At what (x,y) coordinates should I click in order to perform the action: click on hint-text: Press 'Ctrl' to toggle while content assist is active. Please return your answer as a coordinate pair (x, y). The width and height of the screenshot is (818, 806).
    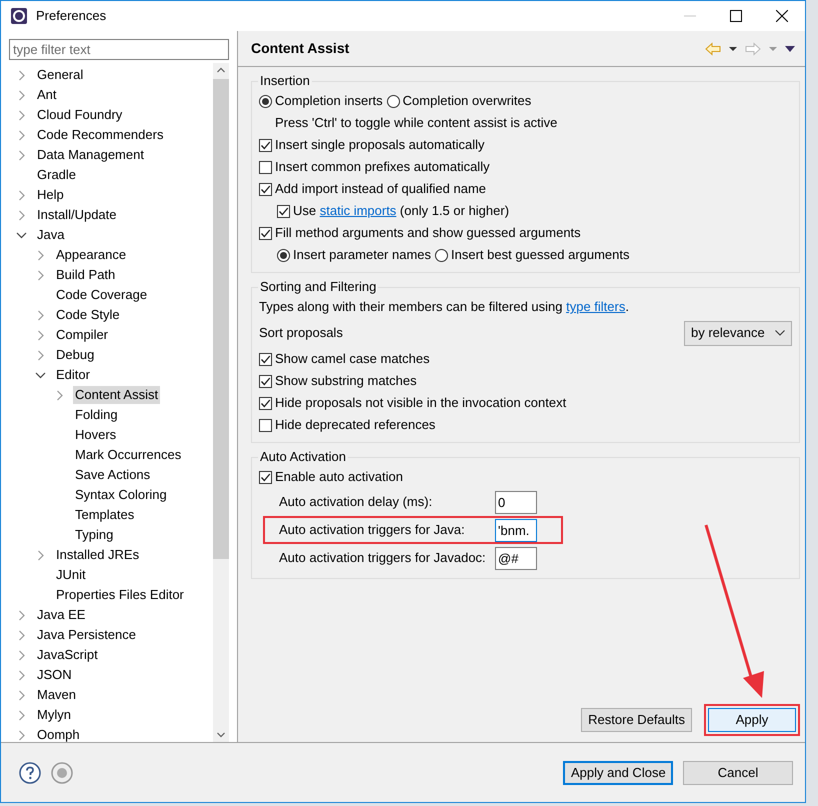
    Looking at the image, I should click on (416, 123).